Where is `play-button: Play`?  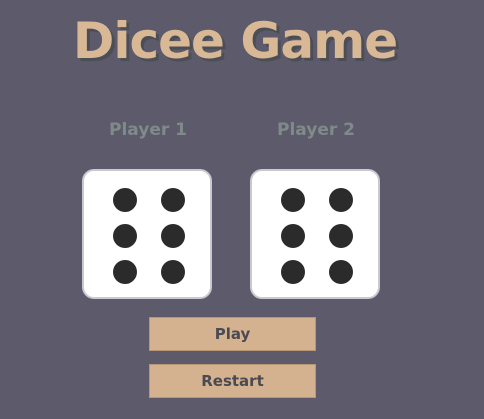 play-button: Play is located at coordinates (232, 334).